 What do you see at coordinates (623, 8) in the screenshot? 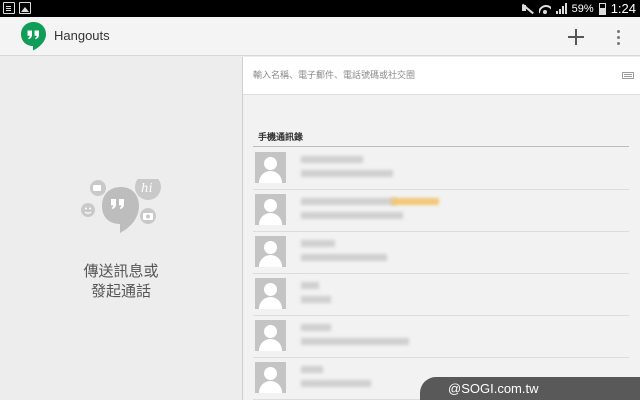
I see `clock: 1:24` at bounding box center [623, 8].